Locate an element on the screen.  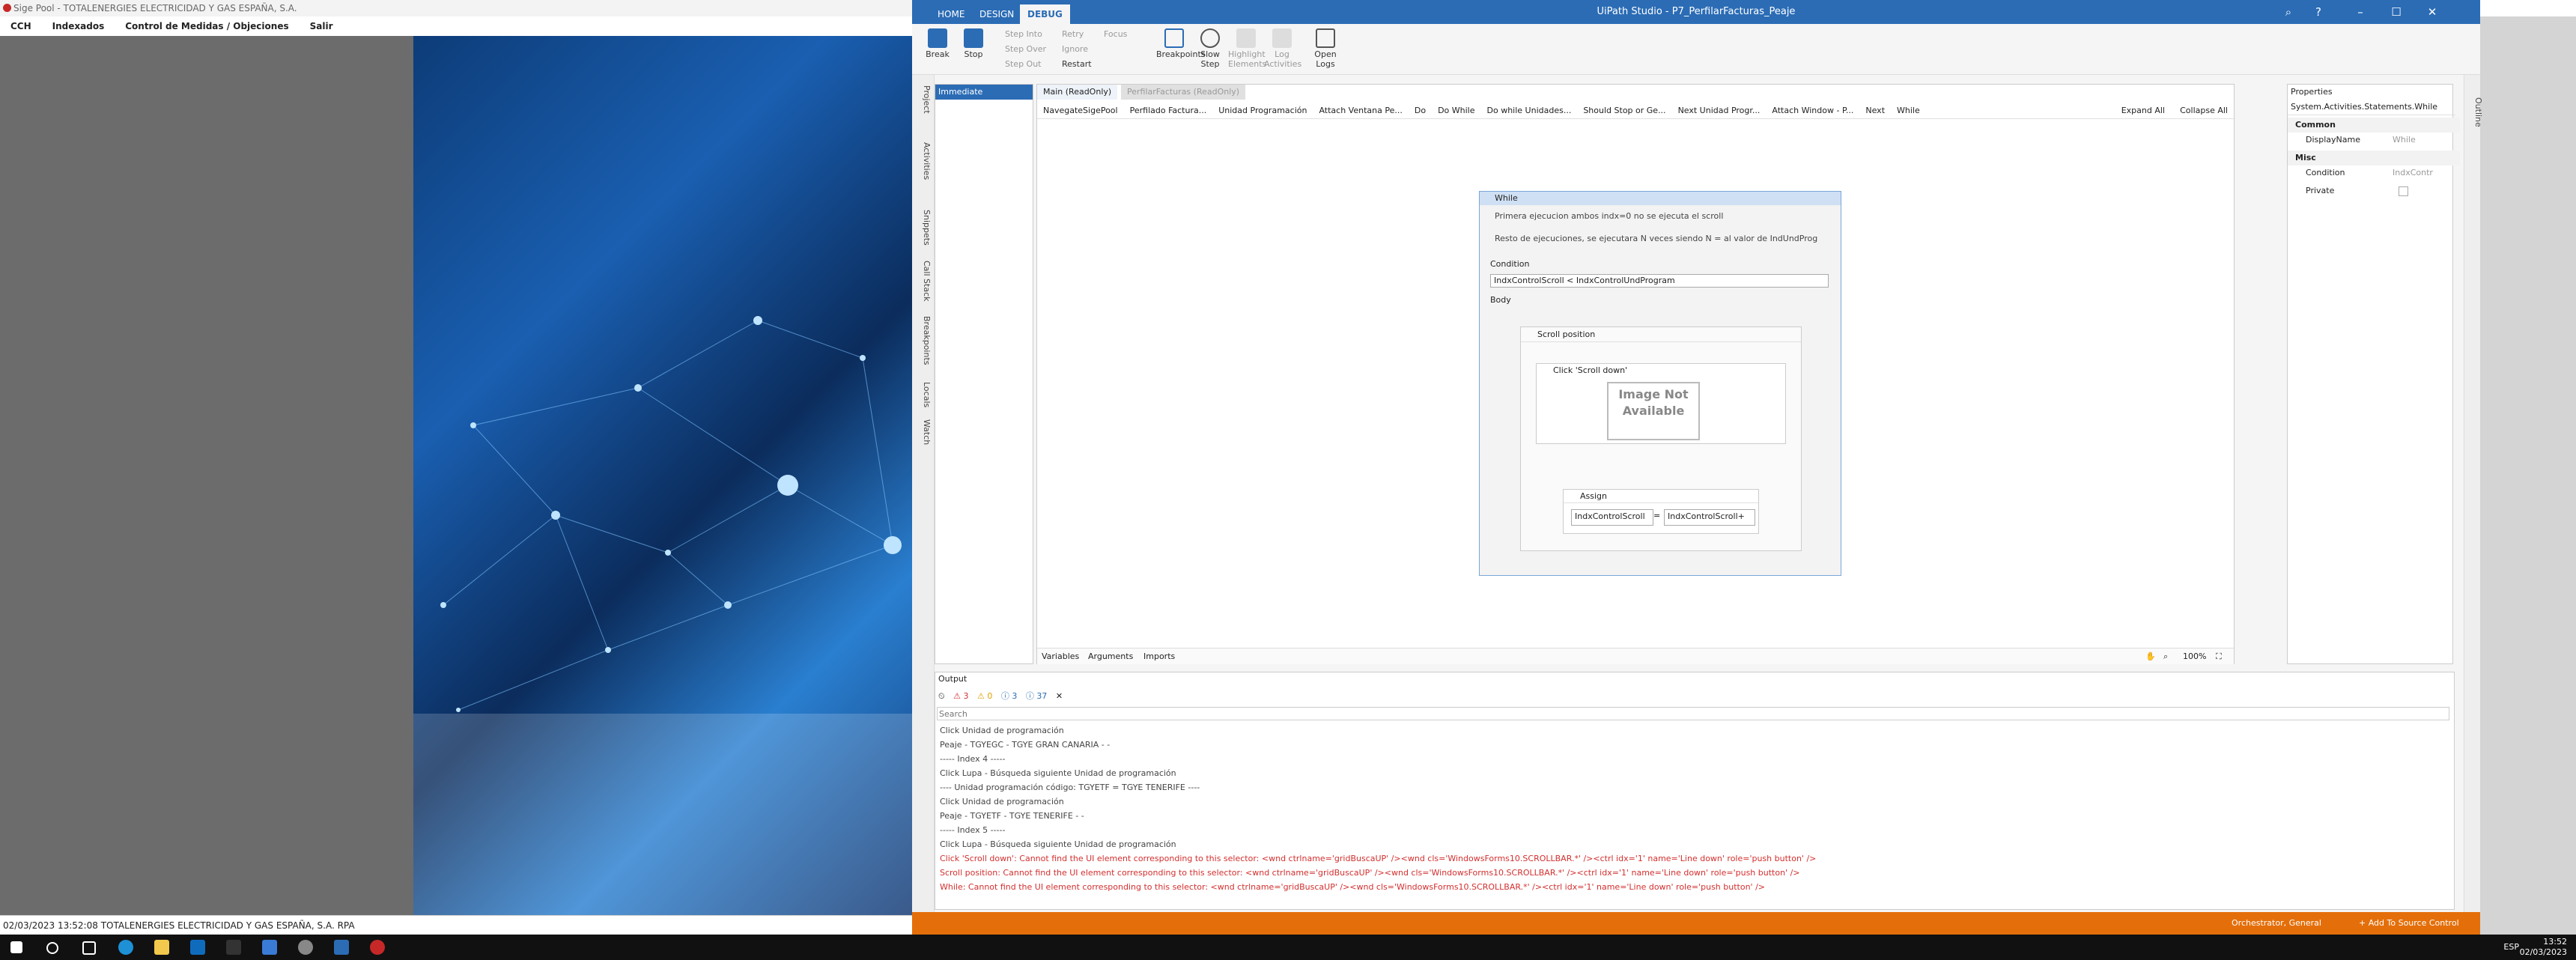
clock-icon: ⏲ is located at coordinates (941, 696).